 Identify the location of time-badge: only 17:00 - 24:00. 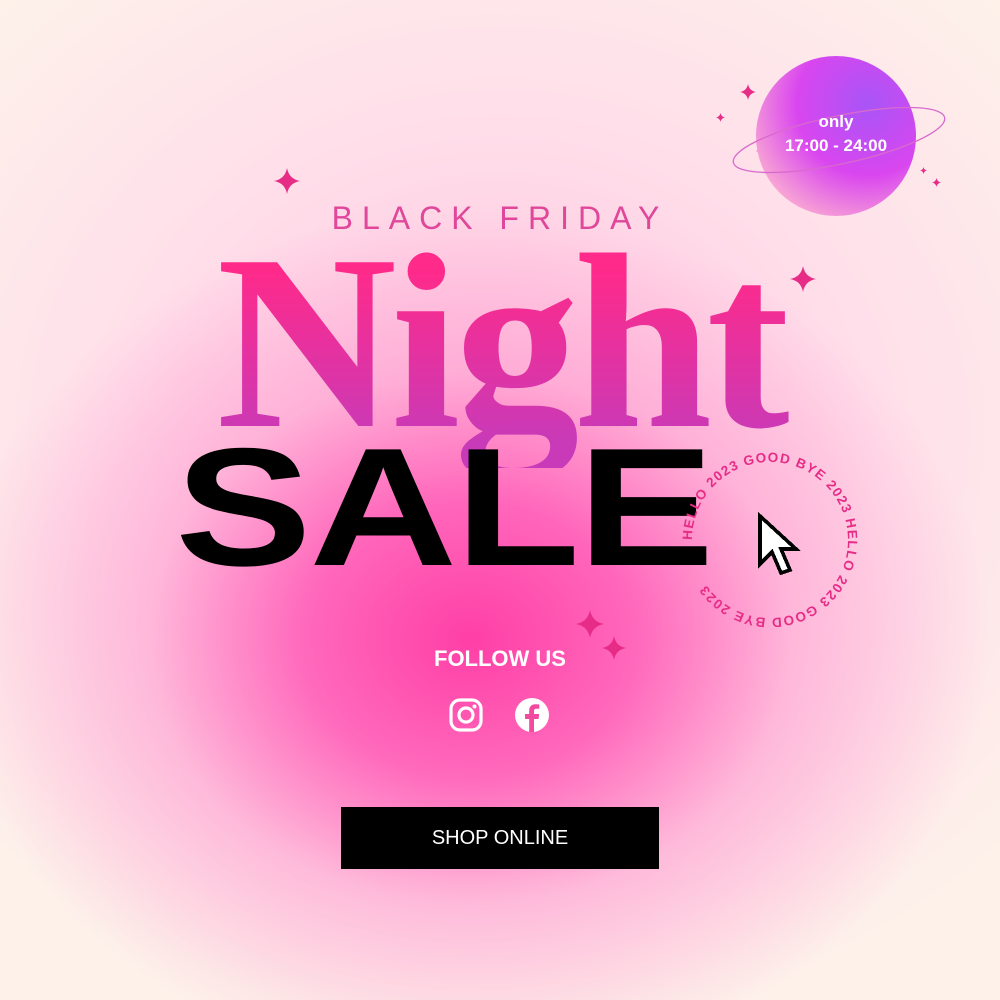
(836, 134).